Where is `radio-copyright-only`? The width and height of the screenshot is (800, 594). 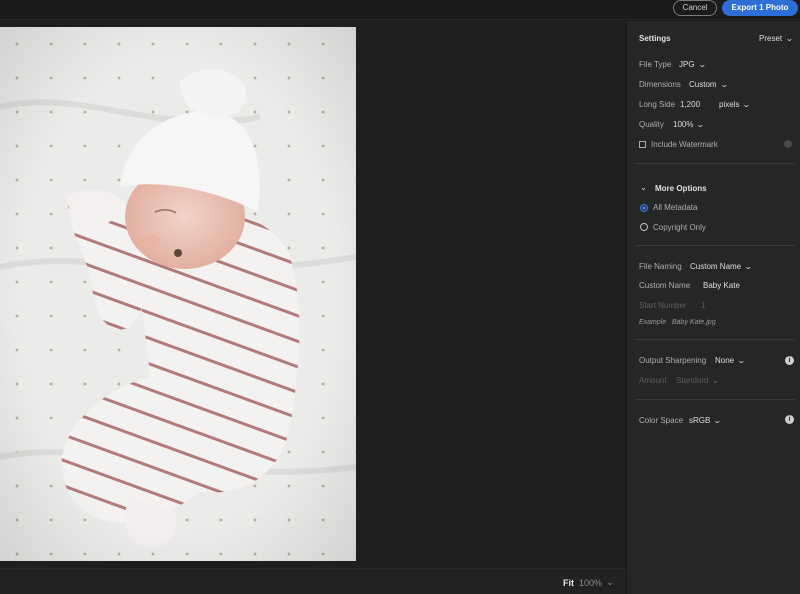
radio-copyright-only is located at coordinates (644, 227).